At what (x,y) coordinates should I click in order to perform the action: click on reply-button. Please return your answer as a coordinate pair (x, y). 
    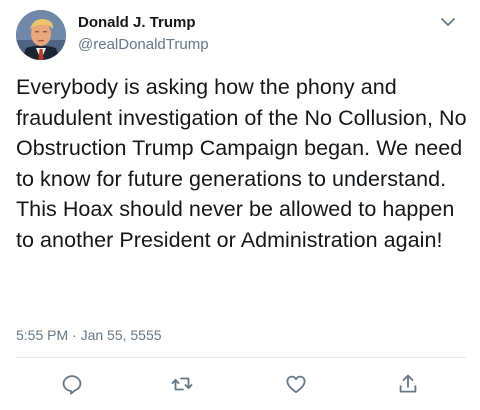
    Looking at the image, I should click on (72, 384).